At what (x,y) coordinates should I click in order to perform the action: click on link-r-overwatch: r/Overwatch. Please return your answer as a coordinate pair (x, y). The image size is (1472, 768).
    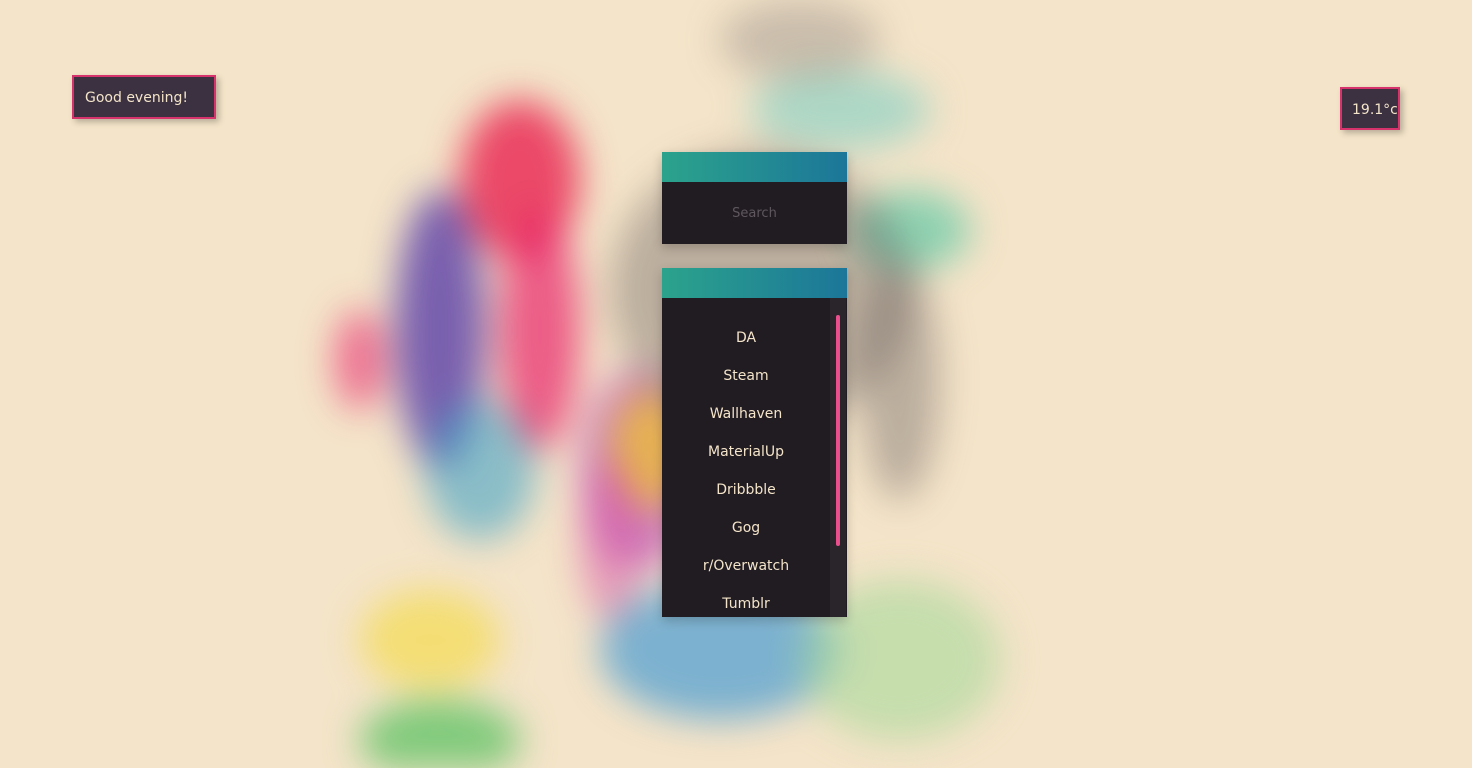
    Looking at the image, I should click on (746, 566).